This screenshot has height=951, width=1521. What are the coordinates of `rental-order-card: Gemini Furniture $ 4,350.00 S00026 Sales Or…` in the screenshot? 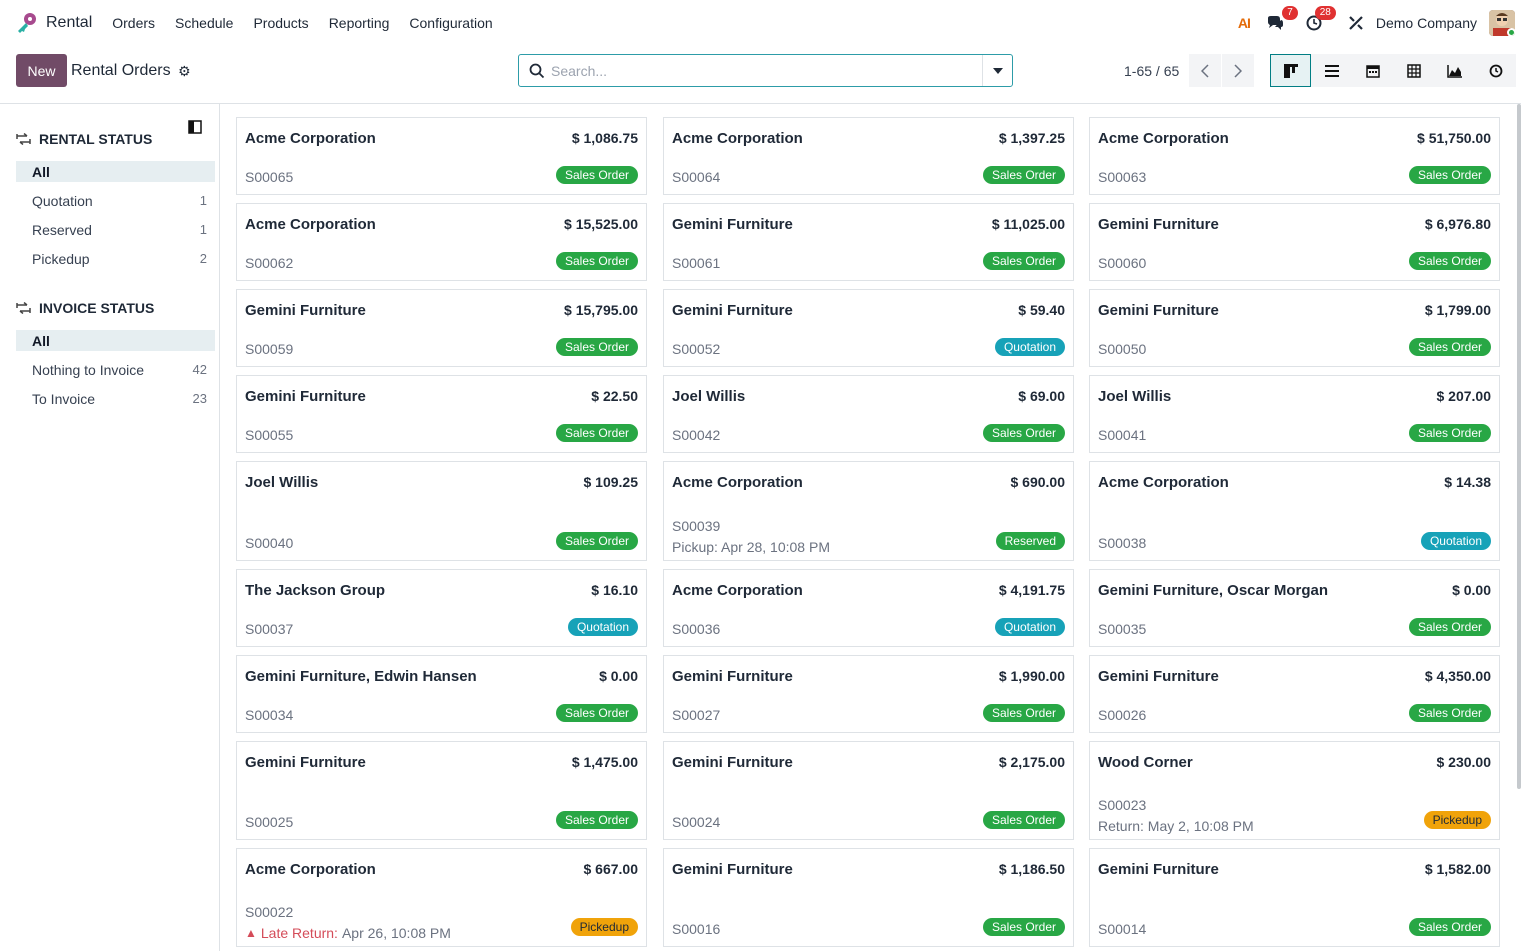 It's located at (1294, 694).